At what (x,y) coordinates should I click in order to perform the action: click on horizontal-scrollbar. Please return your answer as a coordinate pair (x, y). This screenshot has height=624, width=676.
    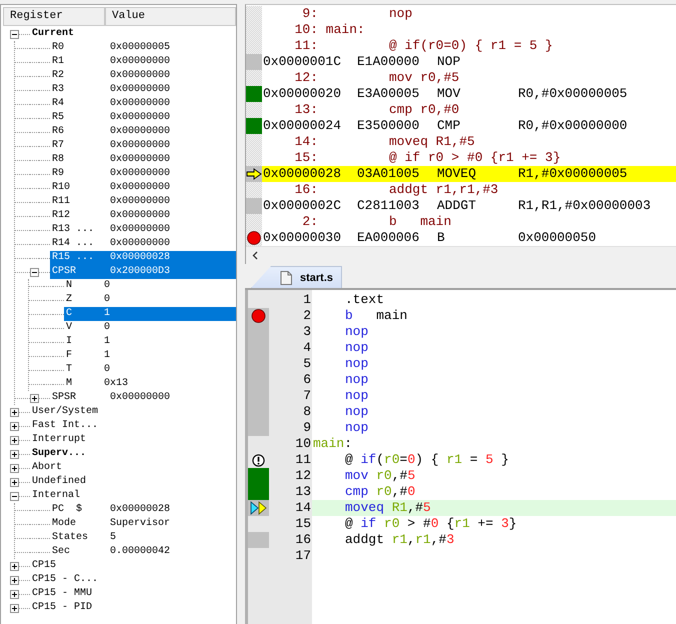
    Looking at the image, I should click on (461, 255).